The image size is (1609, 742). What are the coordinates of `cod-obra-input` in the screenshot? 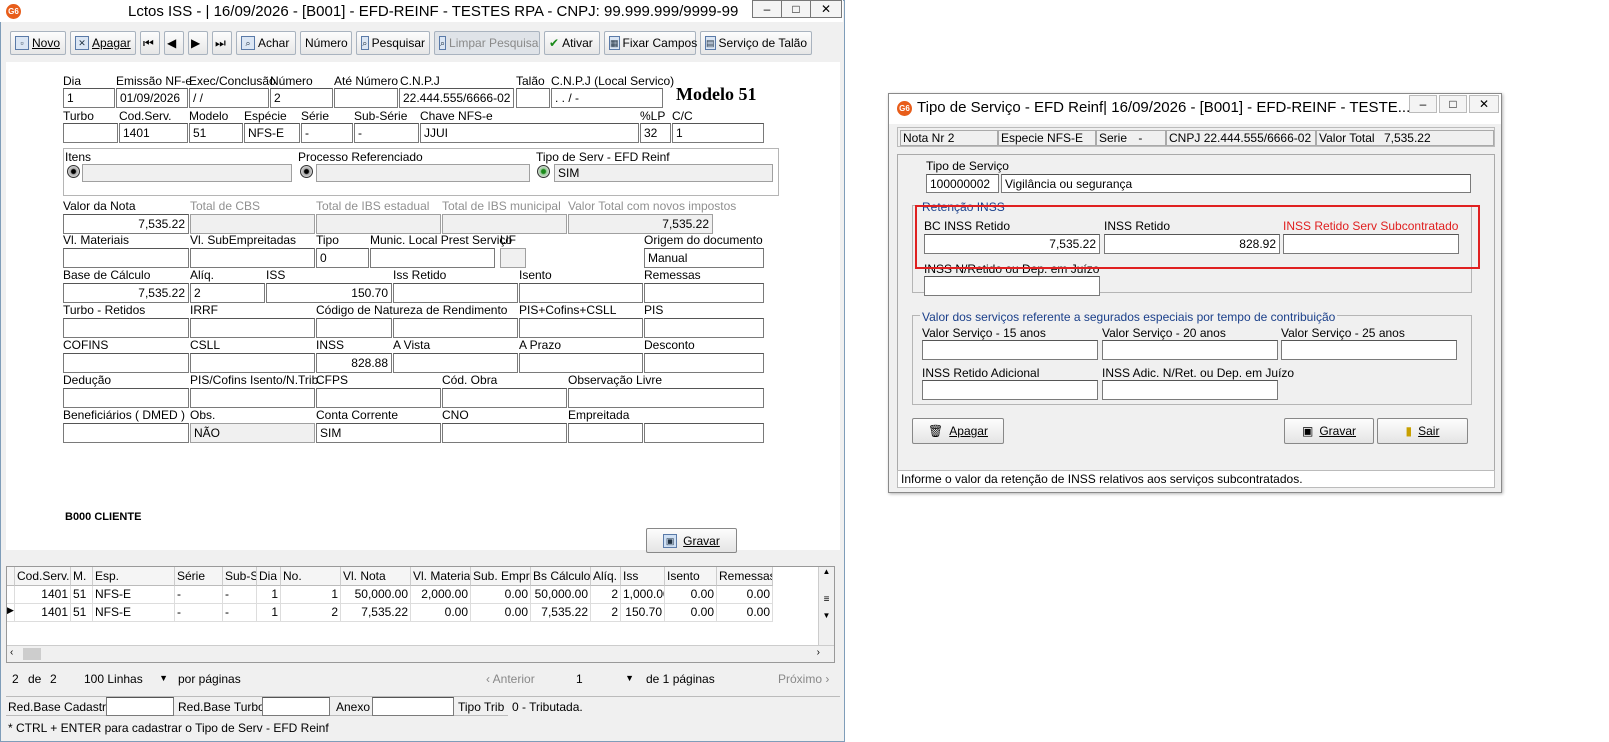 It's located at (504, 398).